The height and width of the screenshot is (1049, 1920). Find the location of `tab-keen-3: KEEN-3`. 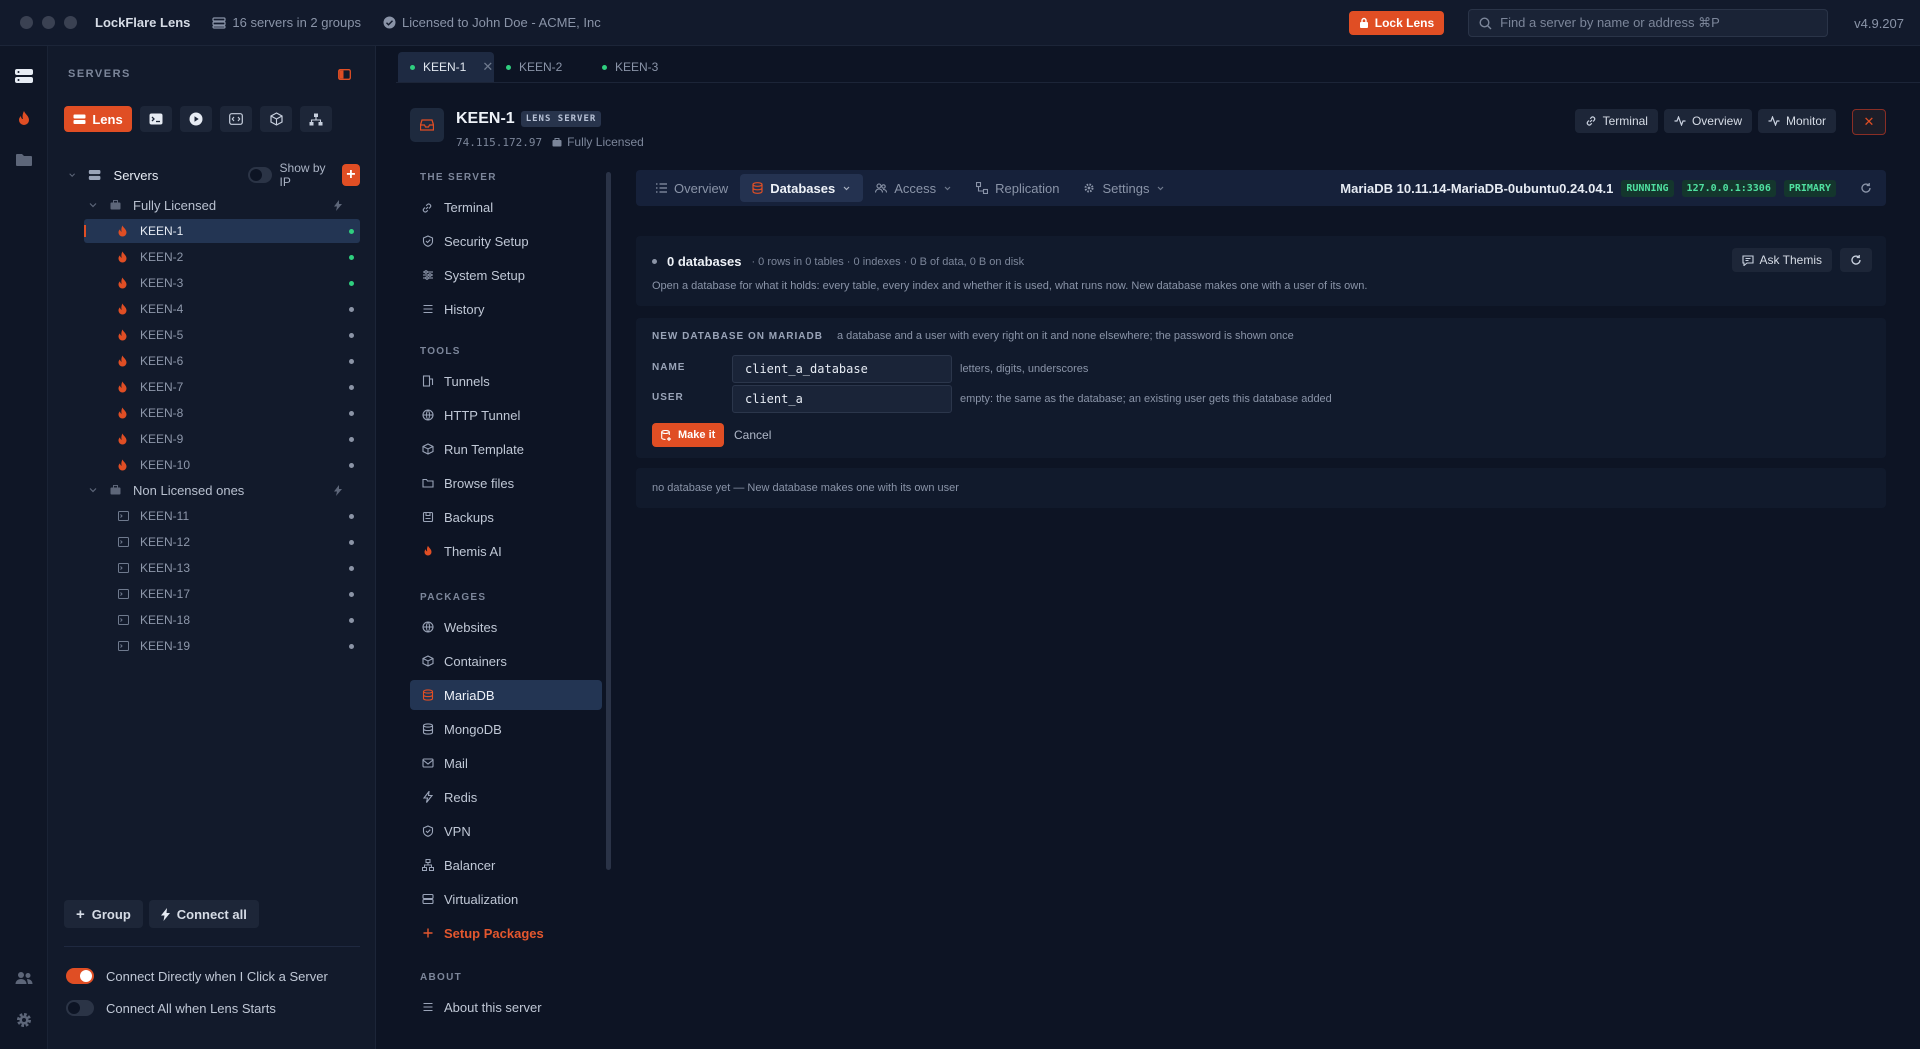

tab-keen-3: KEEN-3 is located at coordinates (638, 67).